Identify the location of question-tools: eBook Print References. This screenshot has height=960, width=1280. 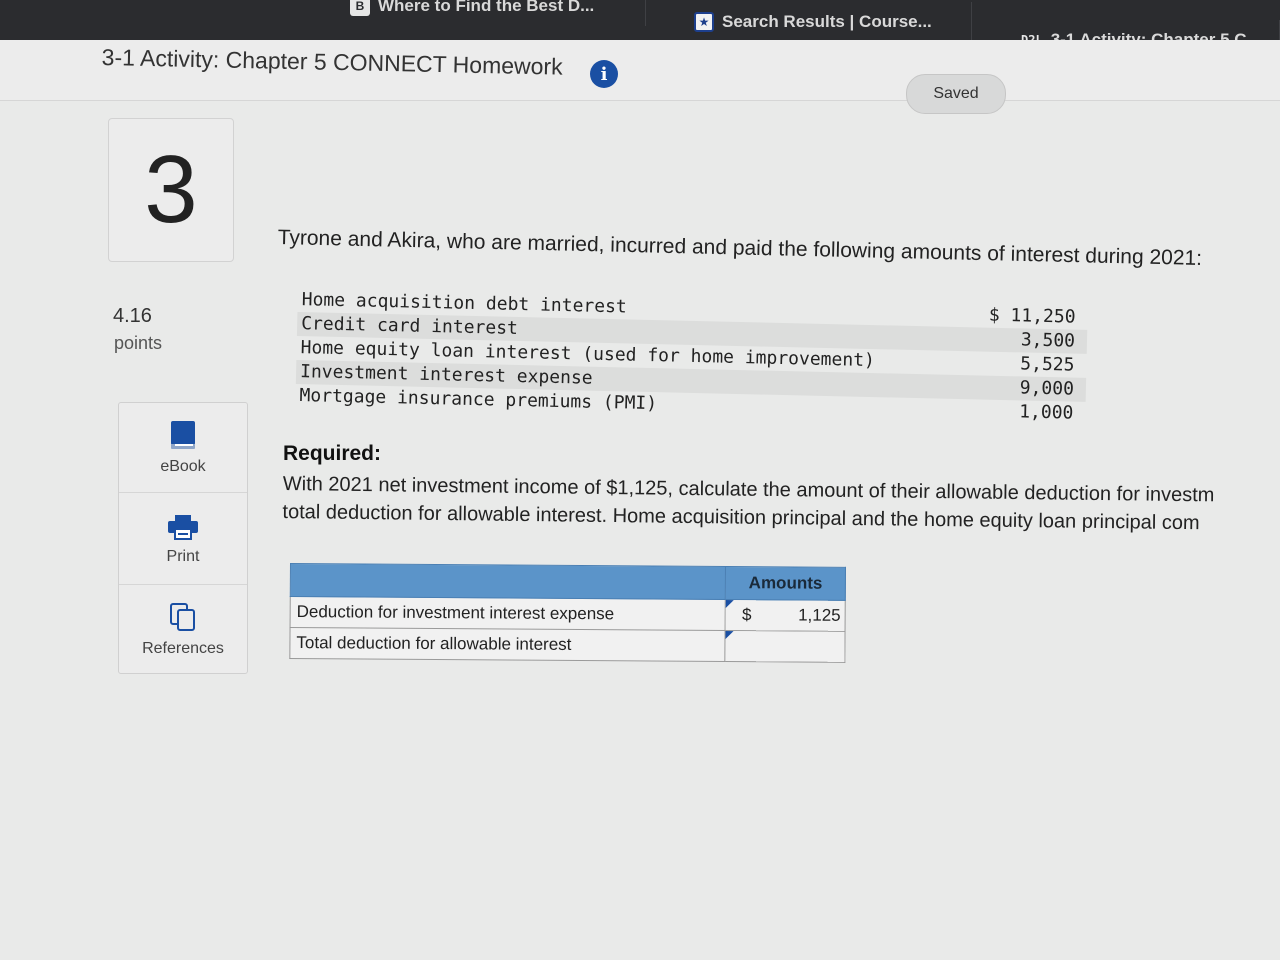
(183, 538).